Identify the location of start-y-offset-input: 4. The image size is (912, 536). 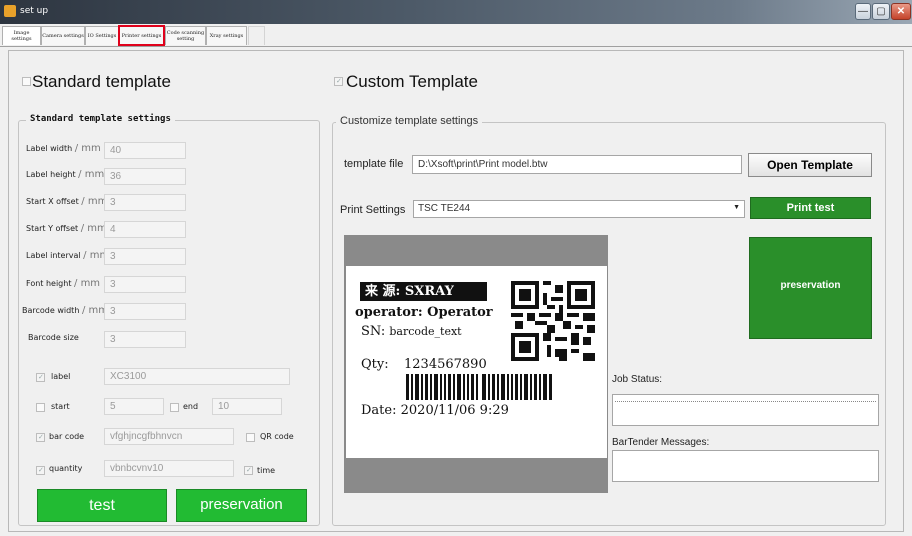
(145, 229).